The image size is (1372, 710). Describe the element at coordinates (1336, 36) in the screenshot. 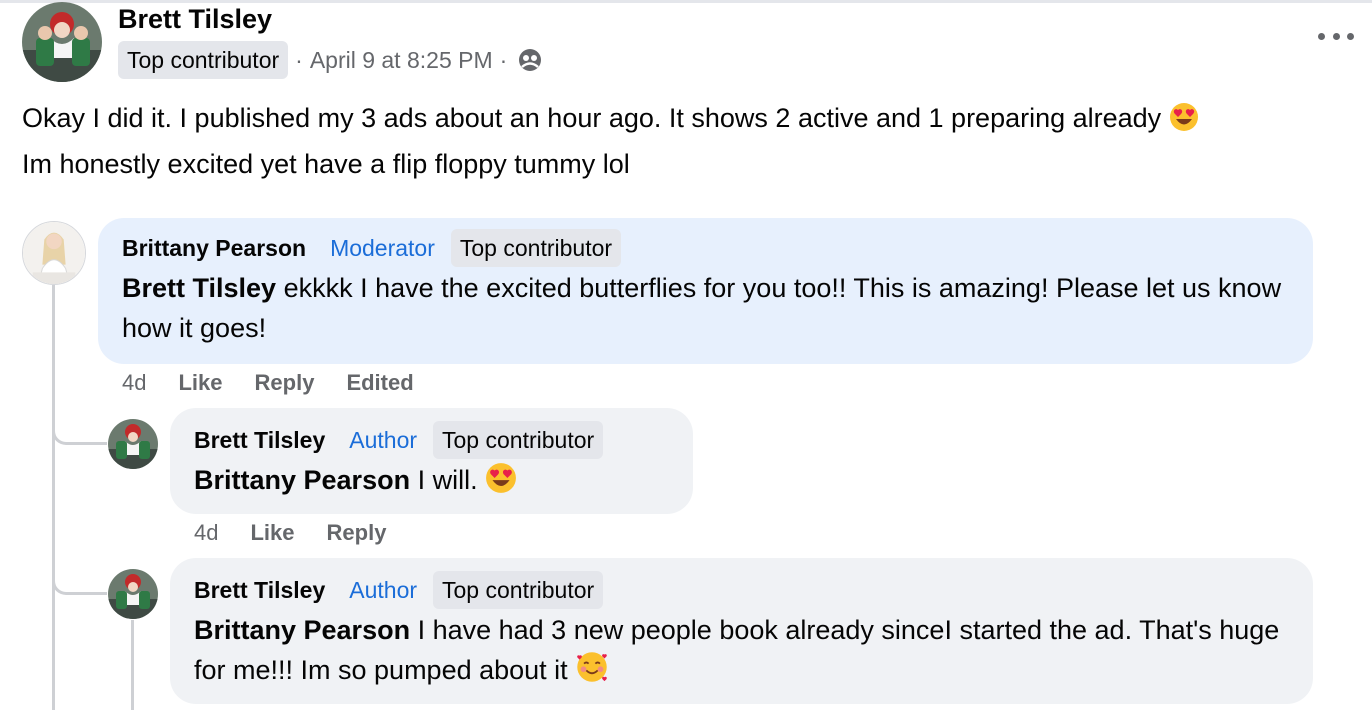

I see `more-options-icon` at that location.